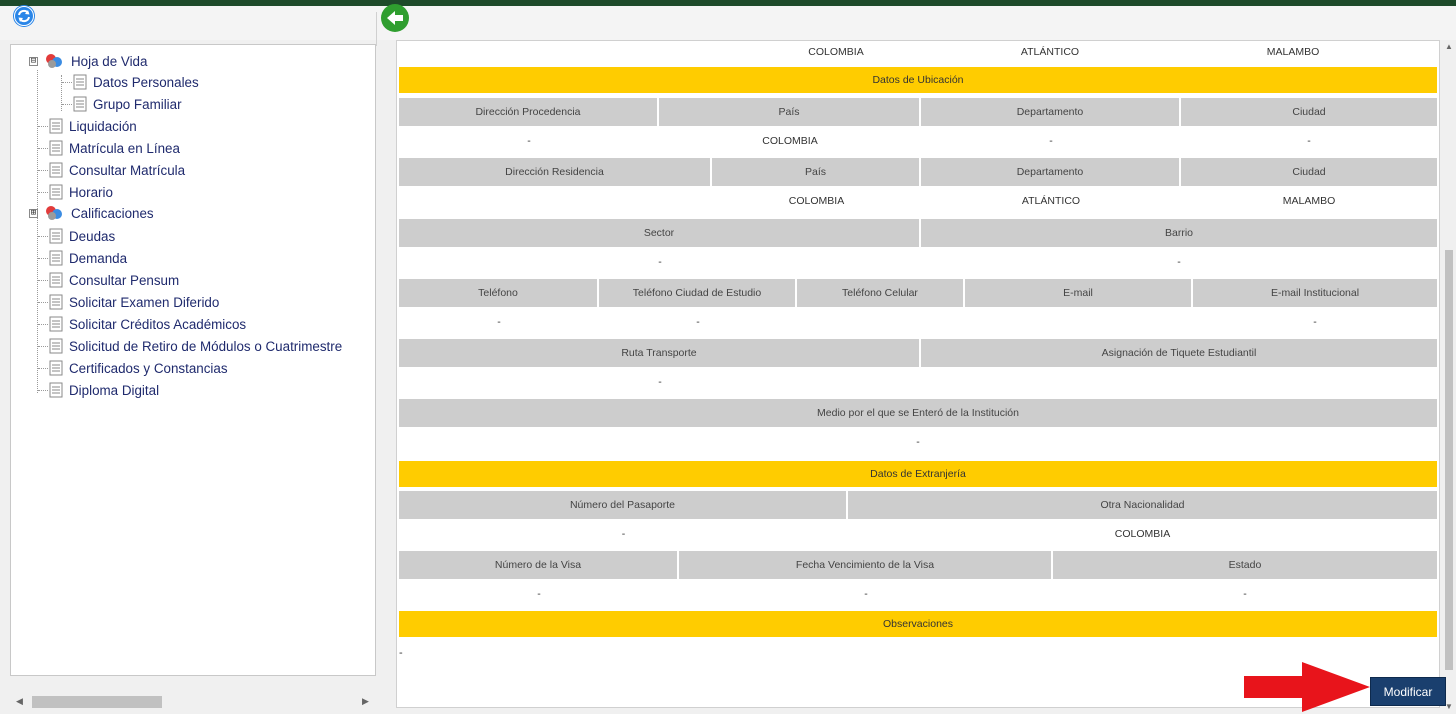 This screenshot has height=714, width=1456. I want to click on tree-item-certificados: Certificados y Constancias, so click(138, 368).